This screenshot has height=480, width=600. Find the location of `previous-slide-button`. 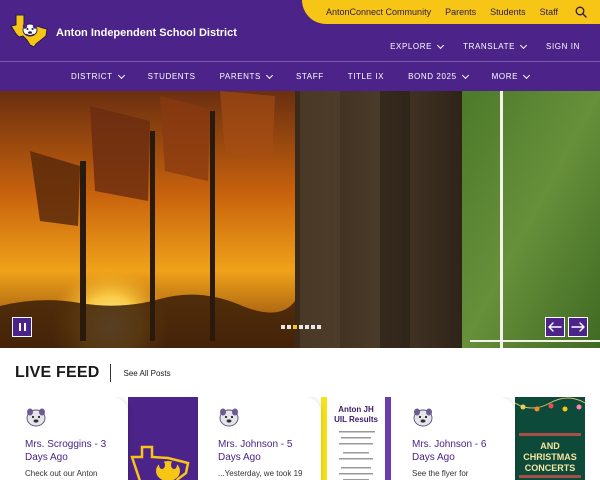

previous-slide-button is located at coordinates (555, 327).